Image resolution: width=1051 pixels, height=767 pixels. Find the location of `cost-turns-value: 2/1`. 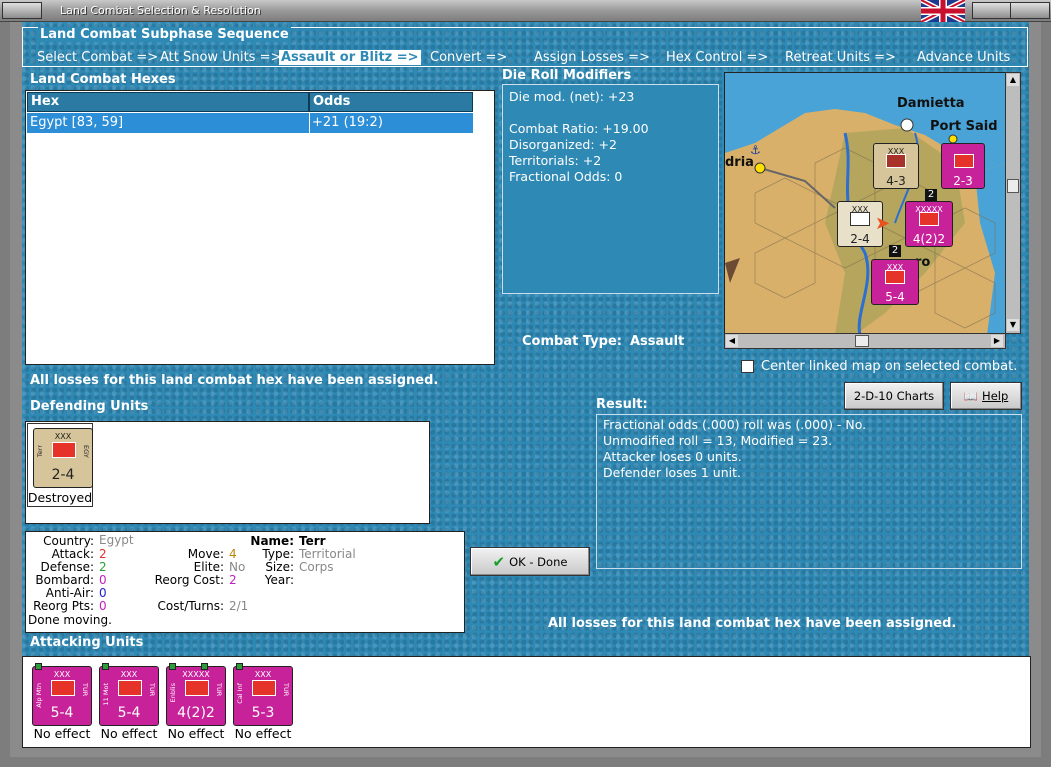

cost-turns-value: 2/1 is located at coordinates (239, 606).